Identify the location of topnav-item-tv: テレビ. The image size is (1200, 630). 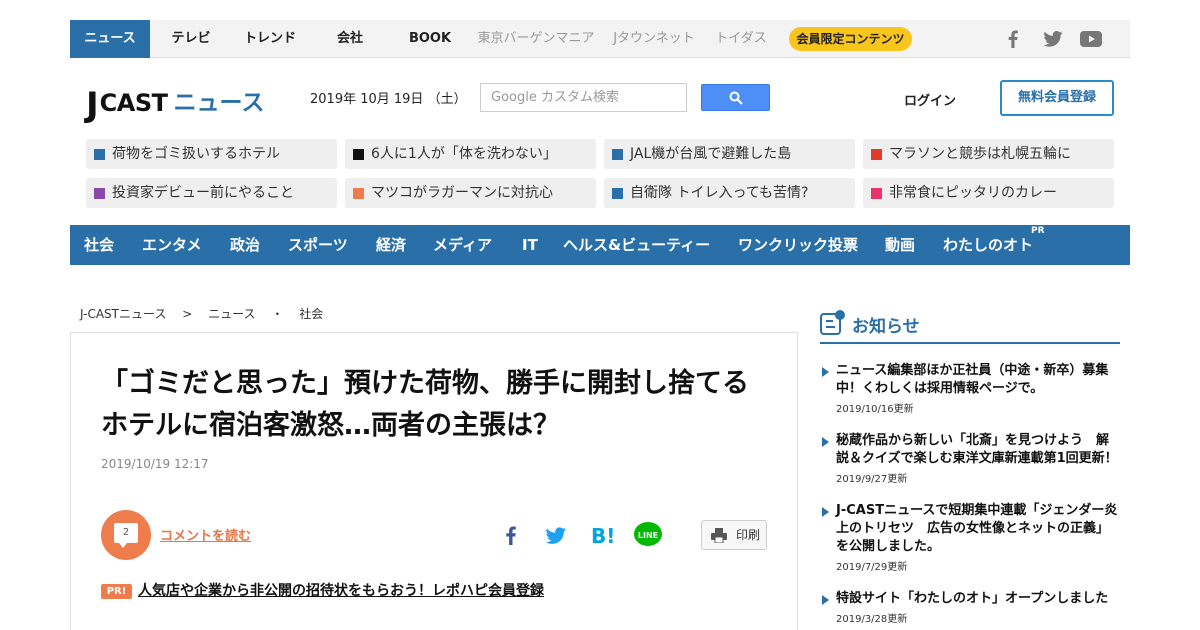
(190, 39).